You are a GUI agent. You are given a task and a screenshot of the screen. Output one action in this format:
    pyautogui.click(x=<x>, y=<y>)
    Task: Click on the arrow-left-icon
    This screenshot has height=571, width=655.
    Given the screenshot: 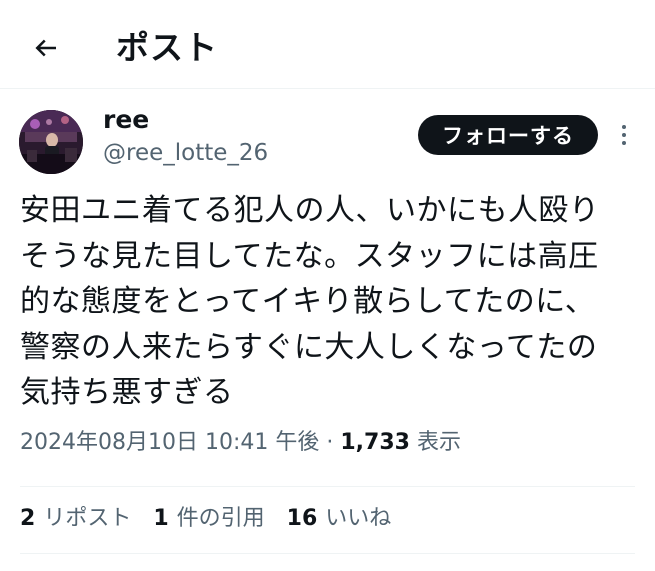 What is the action you would take?
    pyautogui.click(x=45, y=48)
    